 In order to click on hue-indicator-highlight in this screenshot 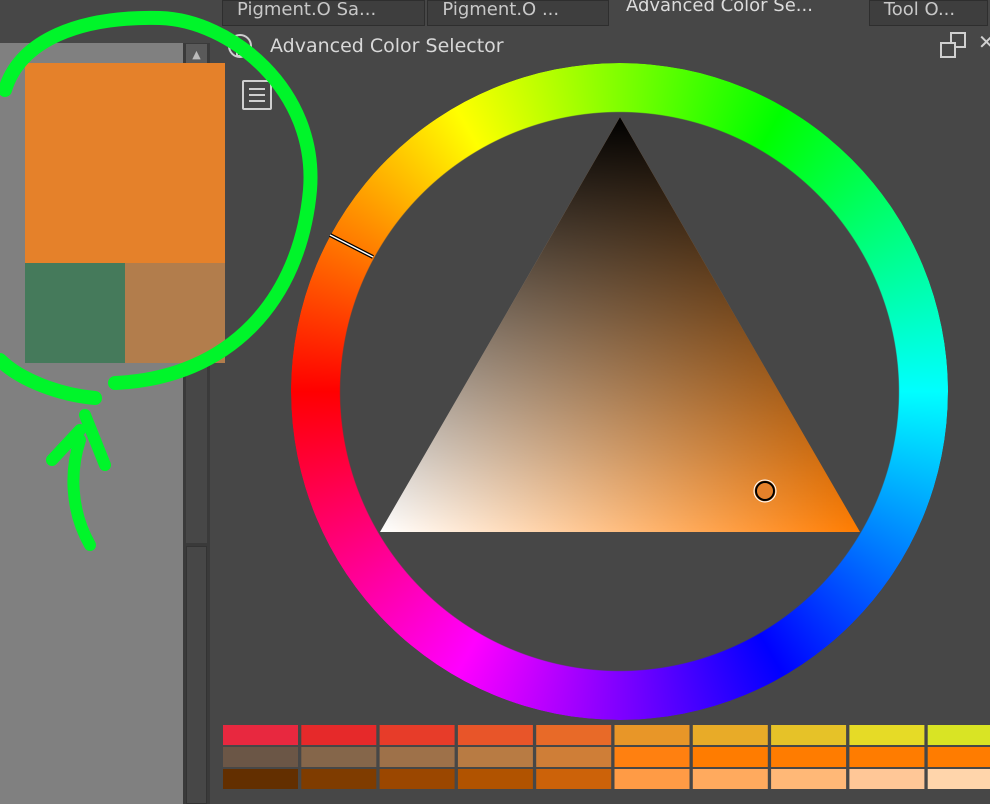, I will do `click(351, 246)`.